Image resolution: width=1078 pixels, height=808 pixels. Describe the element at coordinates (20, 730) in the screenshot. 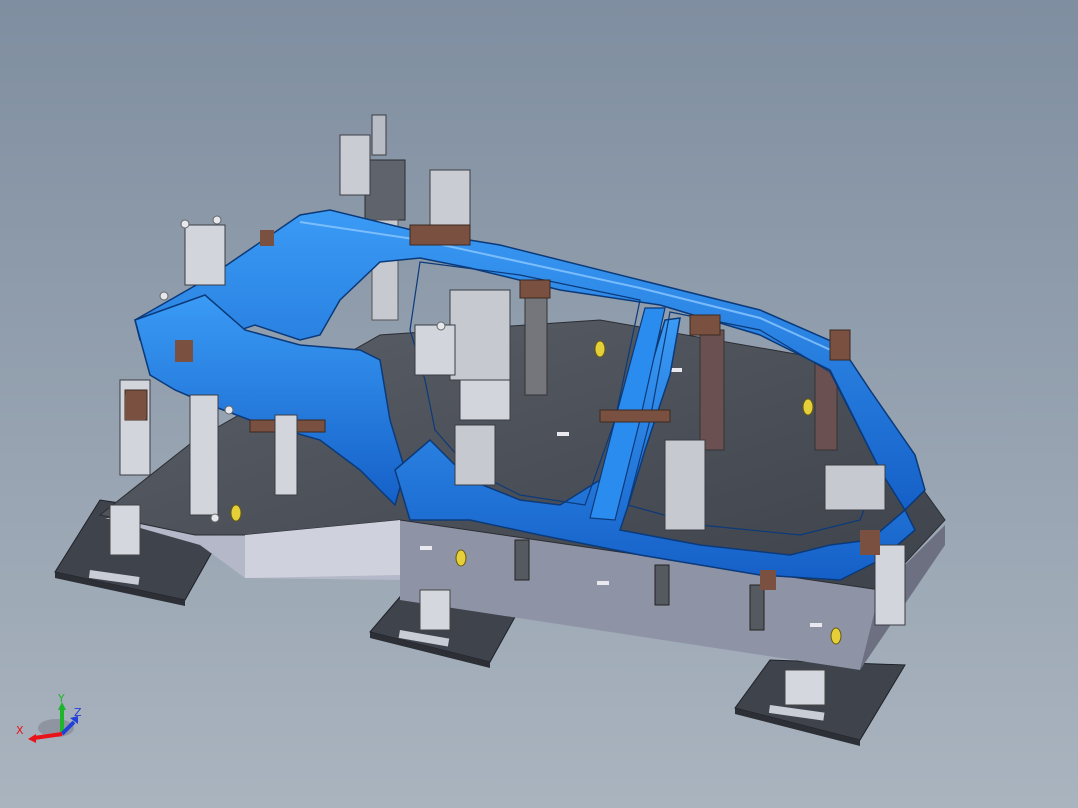

I see `x-axis-label: X` at that location.